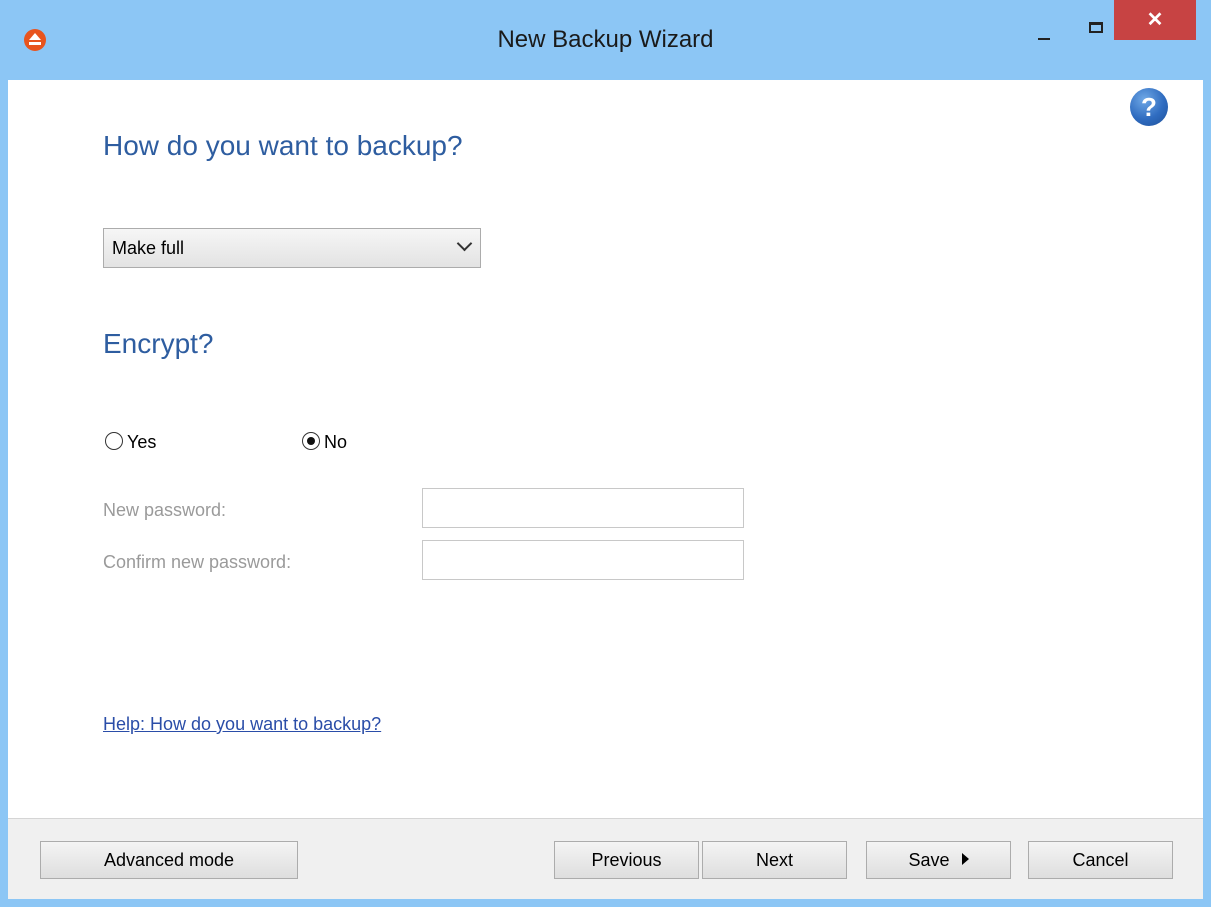 The width and height of the screenshot is (1211, 907). What do you see at coordinates (605, 40) in the screenshot?
I see `title-bar: New Backup Wizard ✕` at bounding box center [605, 40].